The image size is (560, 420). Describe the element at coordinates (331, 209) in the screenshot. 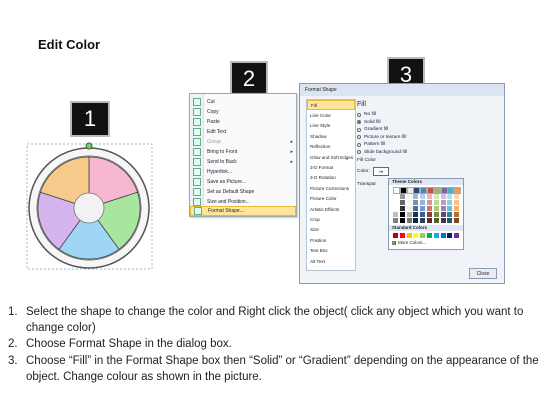

I see `category-item: Artistic Effects` at that location.